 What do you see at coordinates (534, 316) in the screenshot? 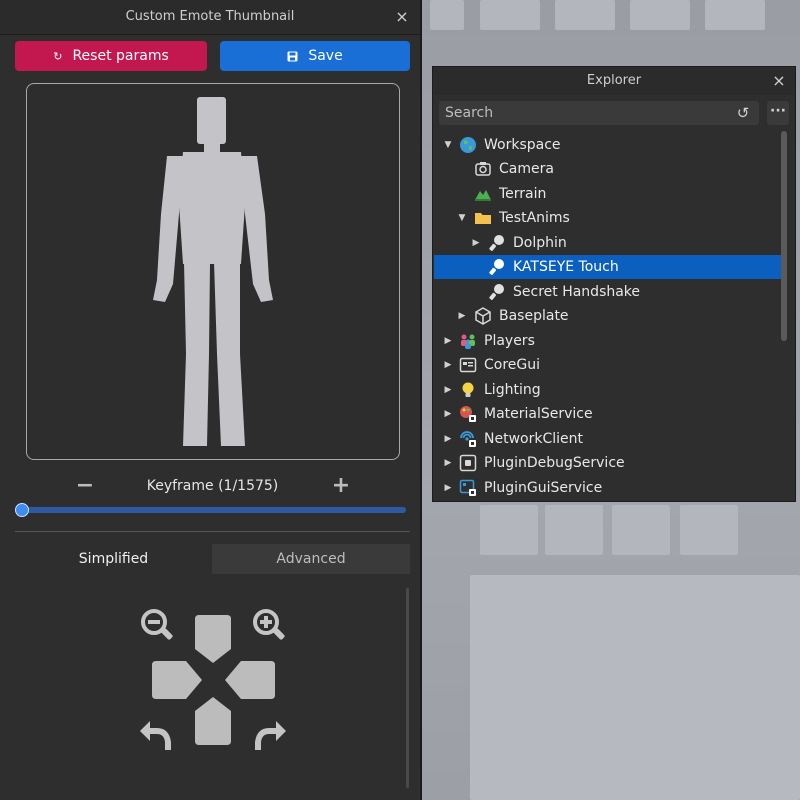
I see `tree-item-label: Baseplate` at bounding box center [534, 316].